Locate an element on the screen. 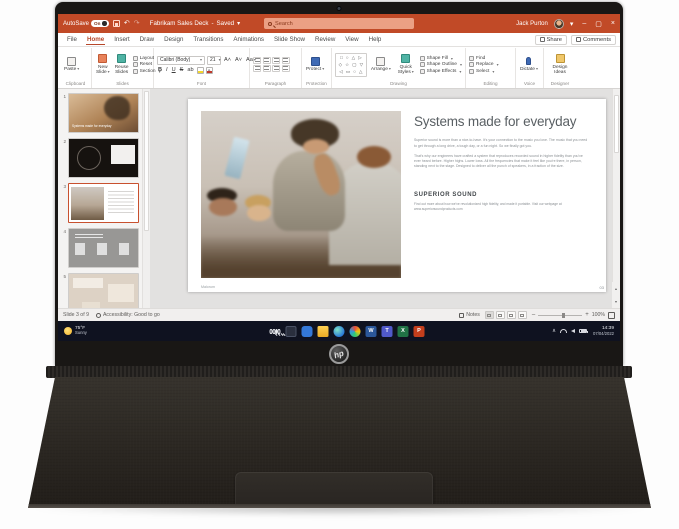 This screenshot has height=529, width=679. thumbnail-scrollbar is located at coordinates (146, 198).